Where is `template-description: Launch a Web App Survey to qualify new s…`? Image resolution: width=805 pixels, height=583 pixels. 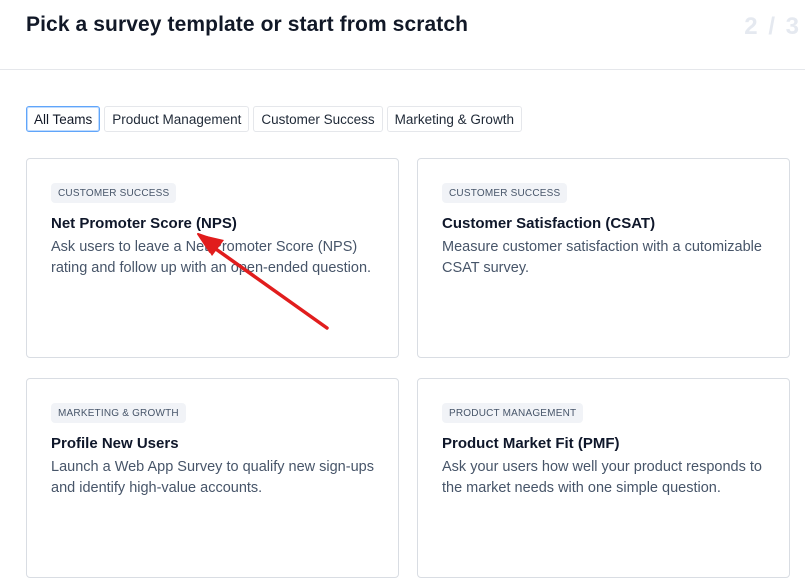
template-description: Launch a Web App Survey to qualify new s… is located at coordinates (212, 477).